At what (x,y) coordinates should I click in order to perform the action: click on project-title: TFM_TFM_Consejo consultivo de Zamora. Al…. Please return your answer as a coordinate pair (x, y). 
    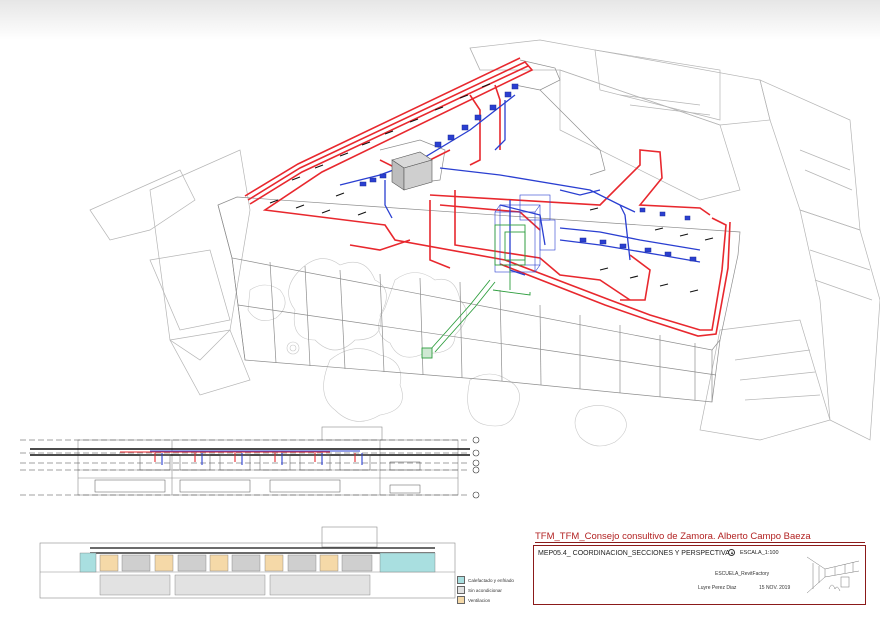
    Looking at the image, I should click on (673, 536).